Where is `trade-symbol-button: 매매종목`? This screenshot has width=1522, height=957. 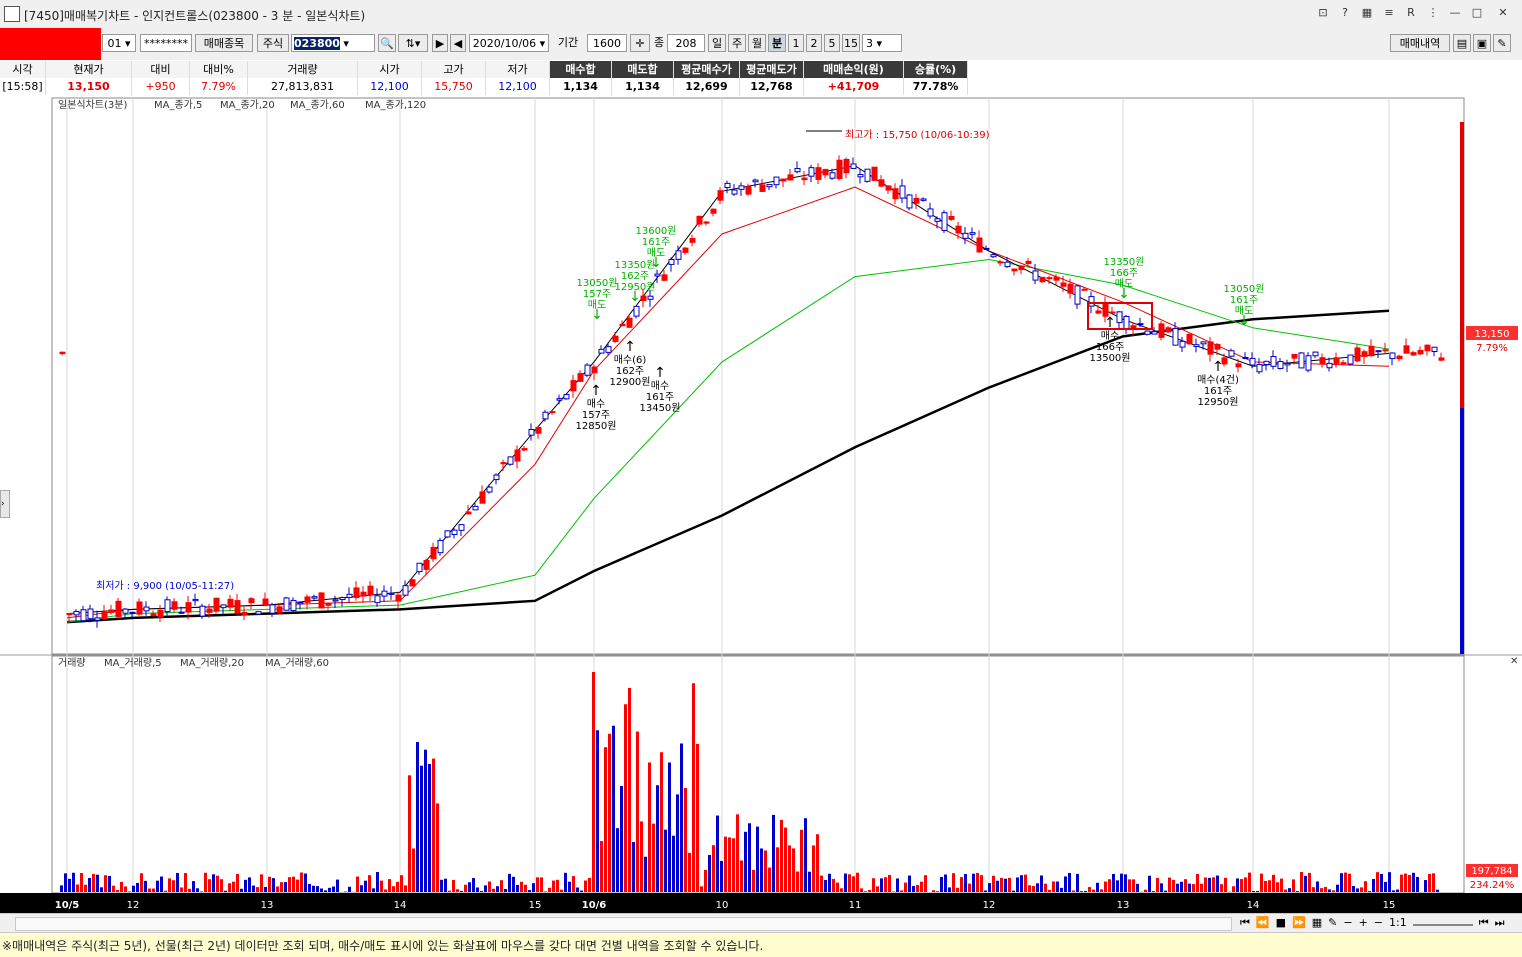
trade-symbol-button: 매매종목 is located at coordinates (224, 43).